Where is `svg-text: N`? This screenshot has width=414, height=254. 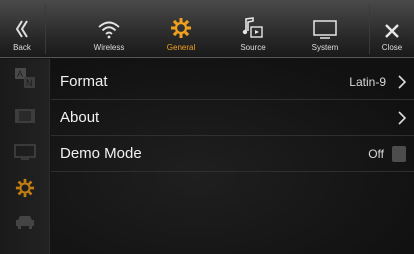
svg-text: N is located at coordinates (29, 83).